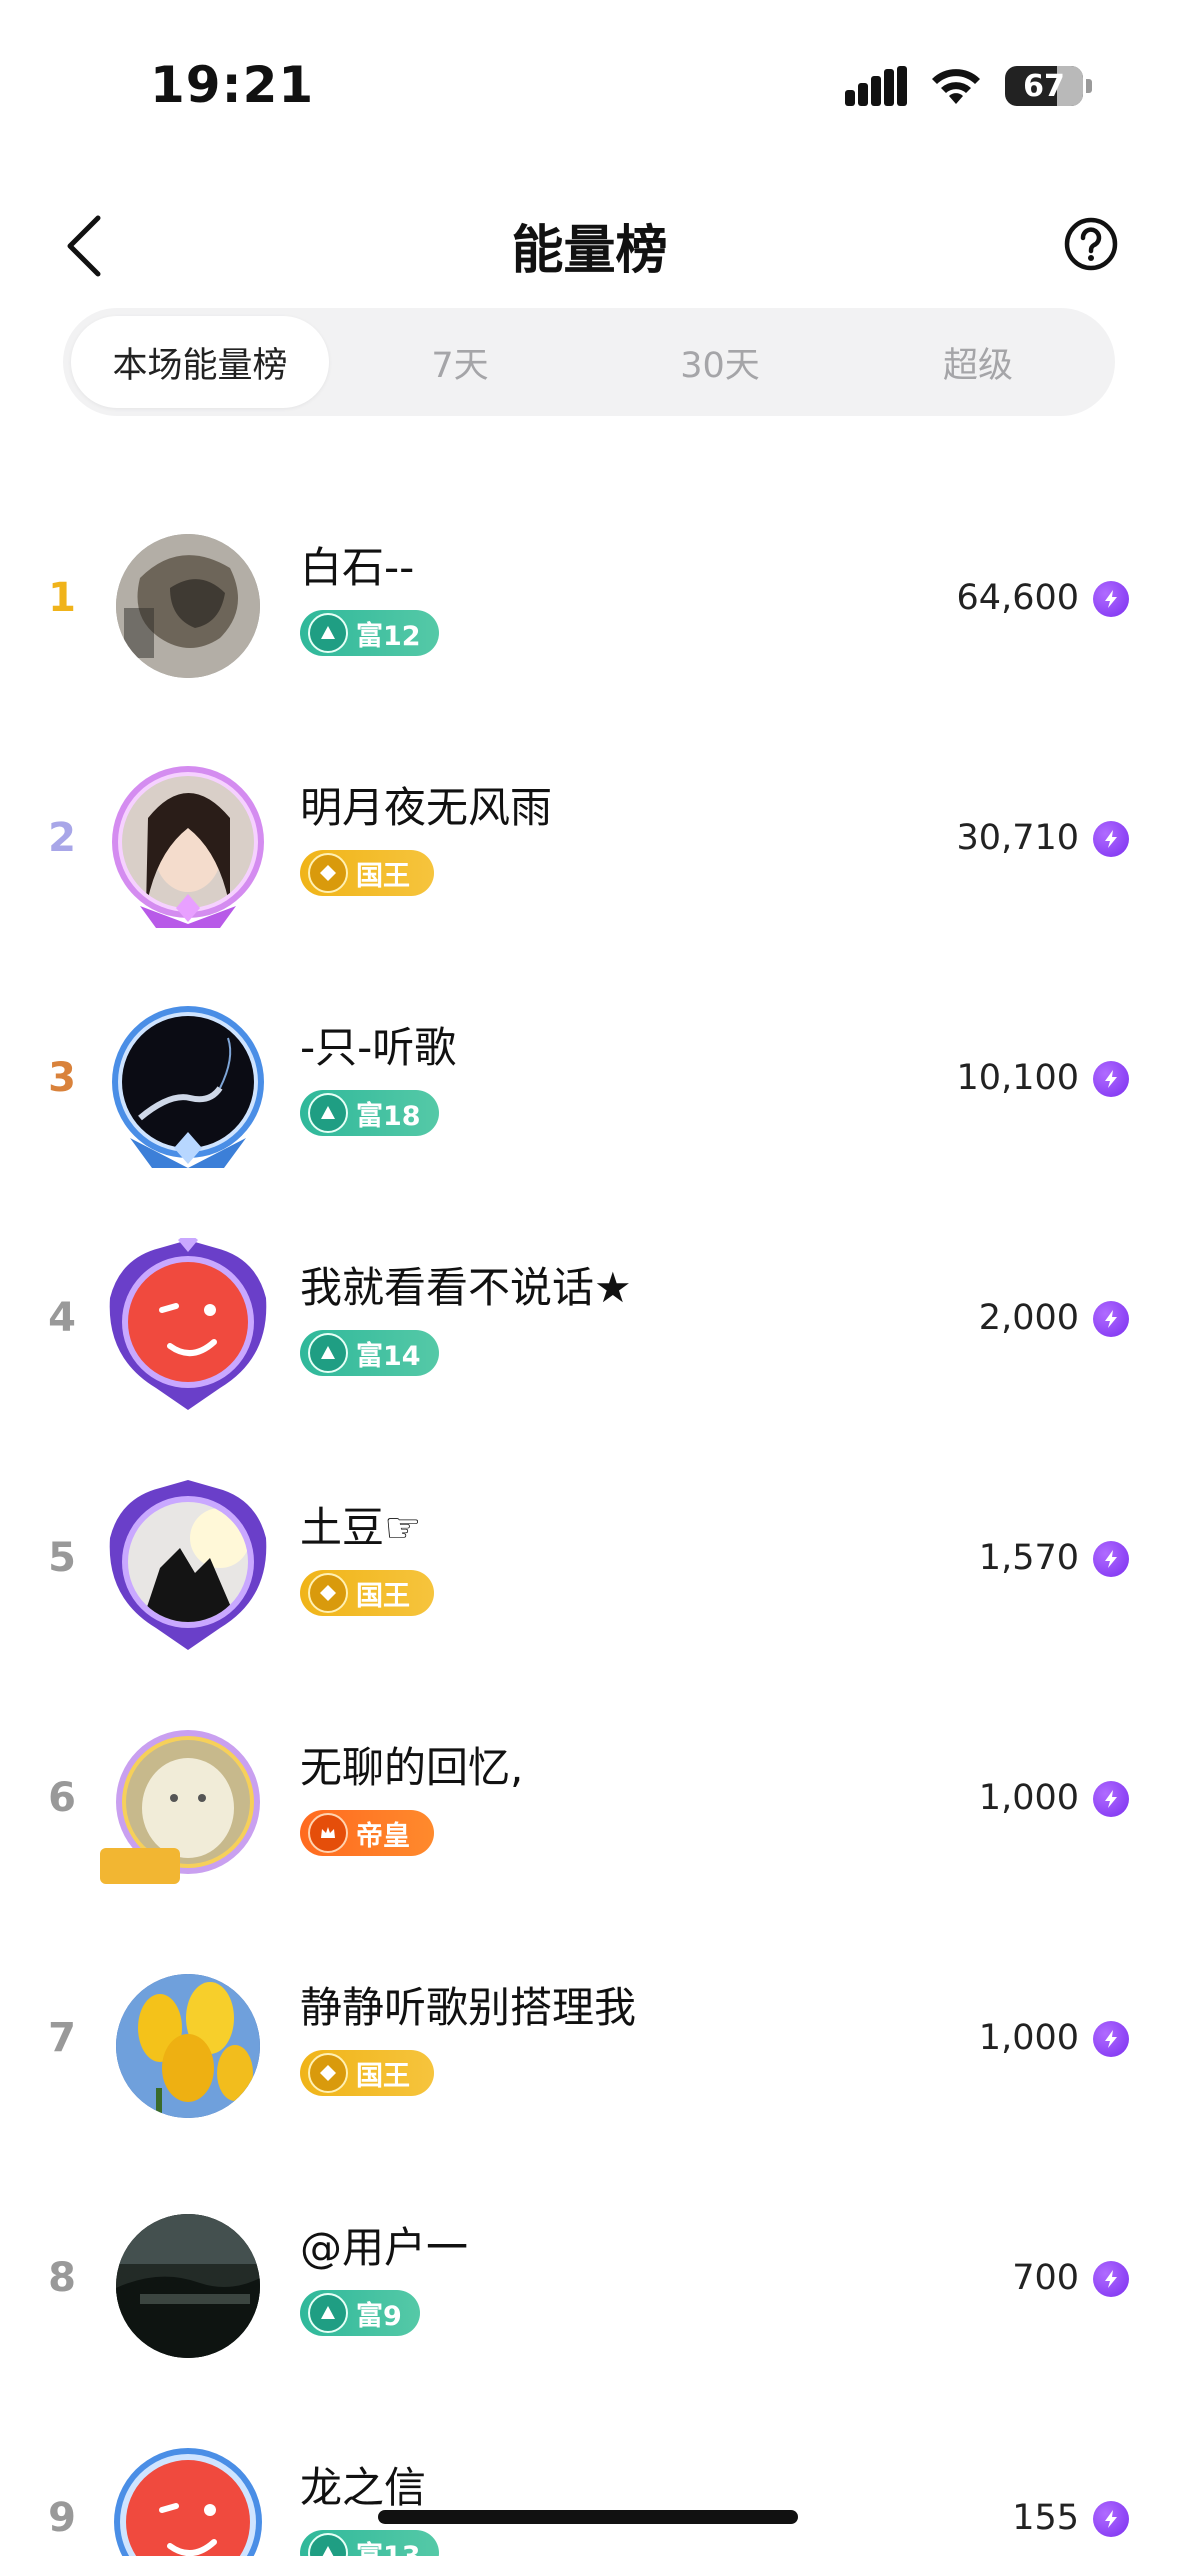 Image resolution: width=1179 pixels, height=2556 pixels. I want to click on leaderboard-row: 8 @用户一 富9 700, so click(589, 2278).